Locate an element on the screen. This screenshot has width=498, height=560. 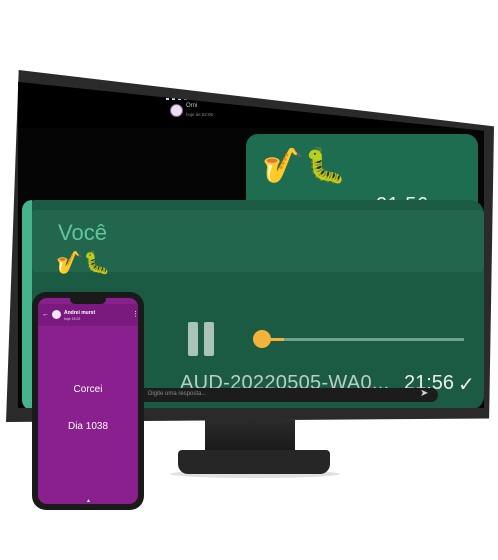
audio-seek-handle is located at coordinates (262, 339).